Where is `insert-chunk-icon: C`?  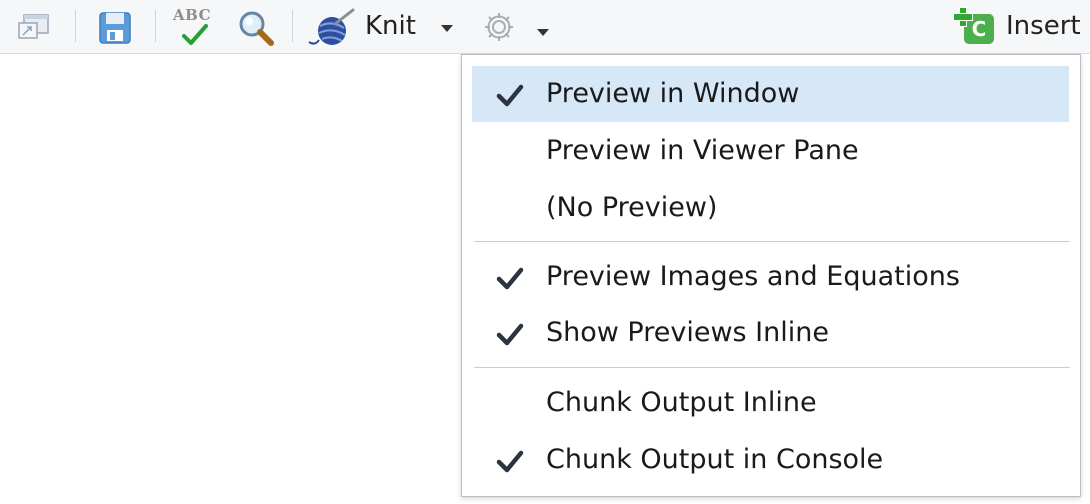 insert-chunk-icon: C is located at coordinates (975, 25).